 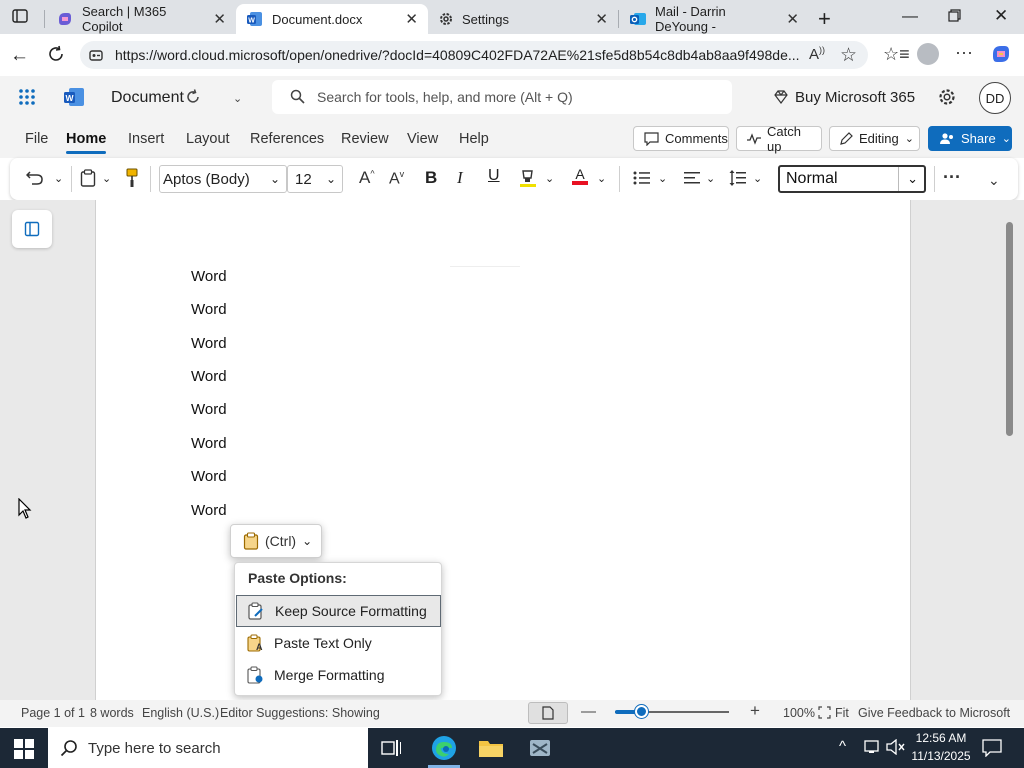 I want to click on zoom-out-icon: —, so click(x=588, y=711).